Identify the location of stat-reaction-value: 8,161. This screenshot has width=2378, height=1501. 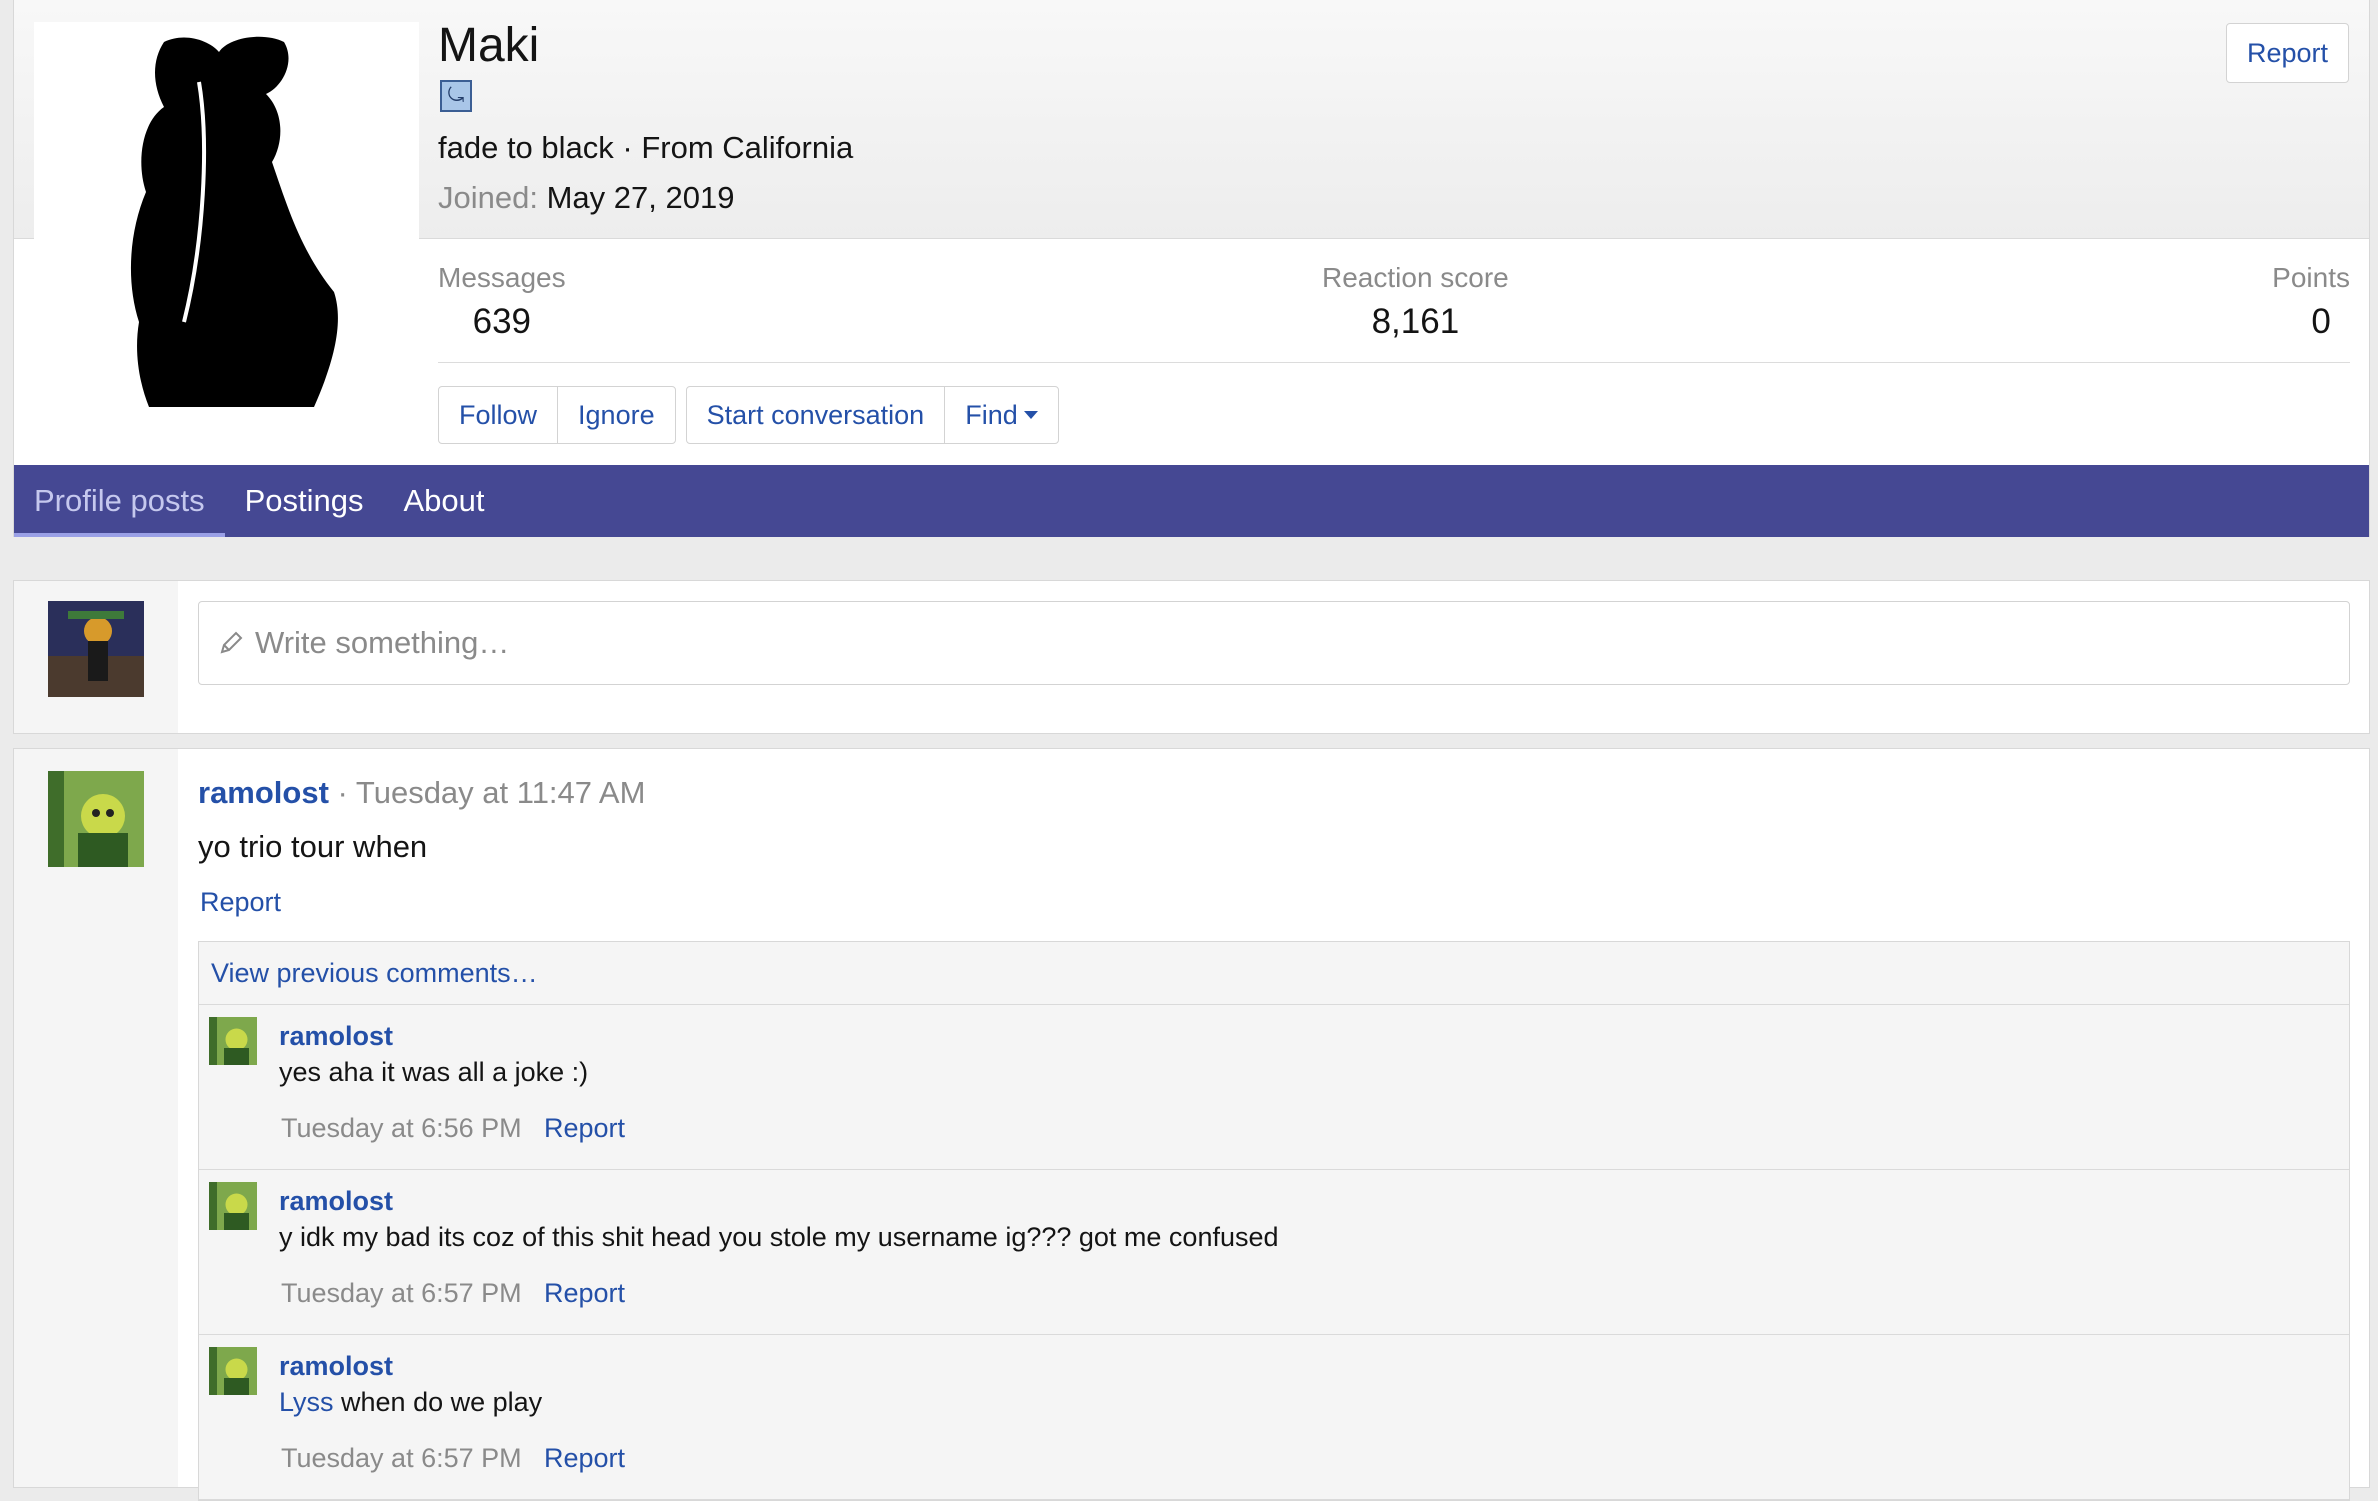
(1415, 321).